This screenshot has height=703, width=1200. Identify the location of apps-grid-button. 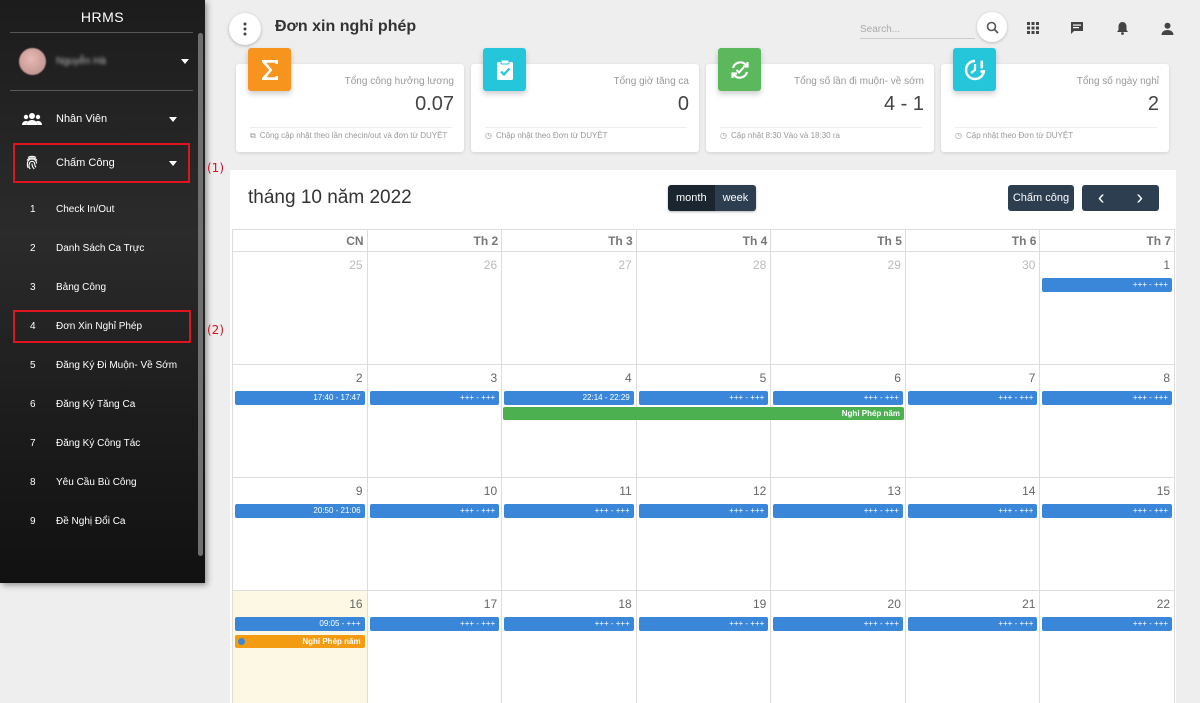
(1033, 28).